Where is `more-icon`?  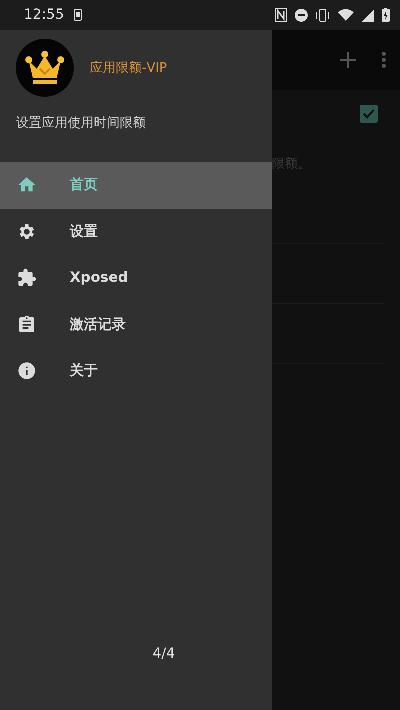 more-icon is located at coordinates (384, 60).